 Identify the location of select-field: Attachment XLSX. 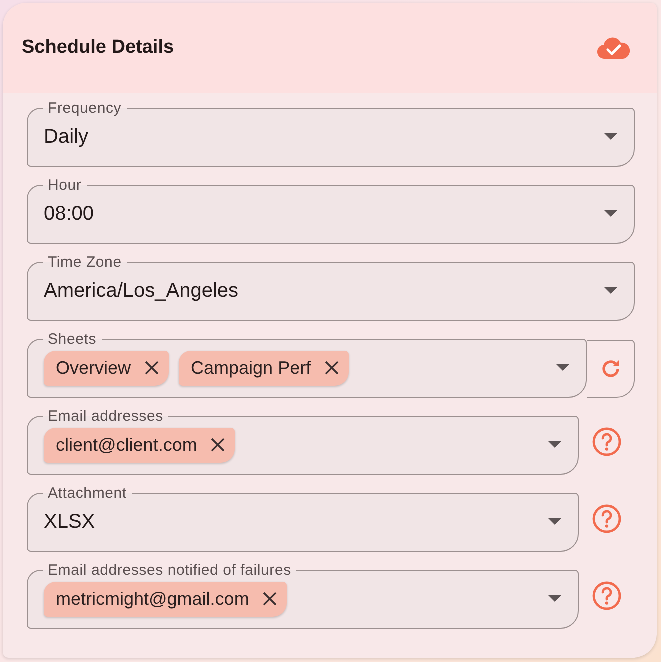
(303, 519).